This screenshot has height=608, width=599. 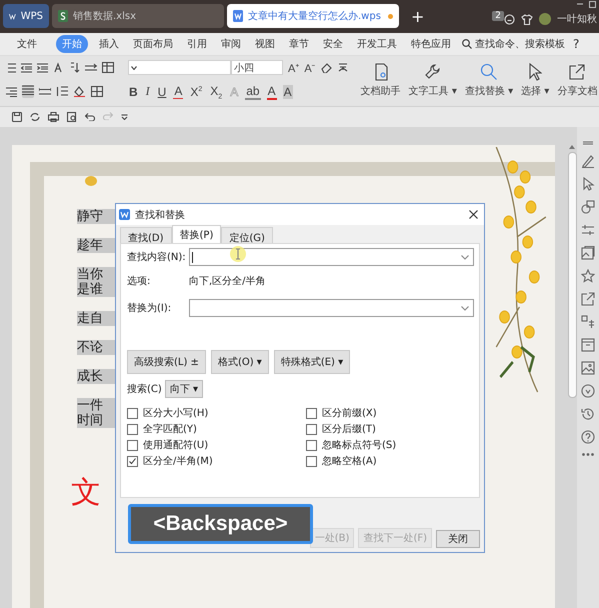 What do you see at coordinates (349, 413) in the screenshot?
I see `checkbox-label: 区分前缀(X)` at bounding box center [349, 413].